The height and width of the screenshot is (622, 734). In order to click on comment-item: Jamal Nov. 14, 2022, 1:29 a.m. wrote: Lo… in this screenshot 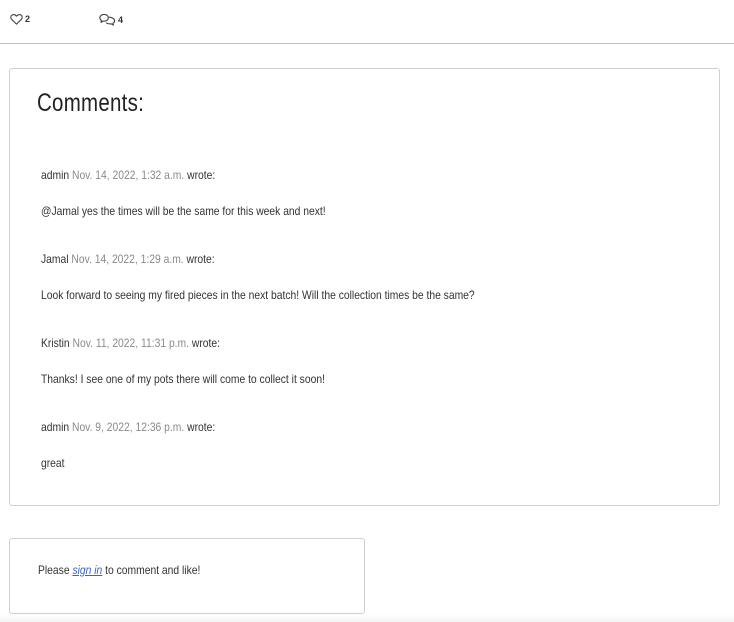, I will do `click(371, 277)`.